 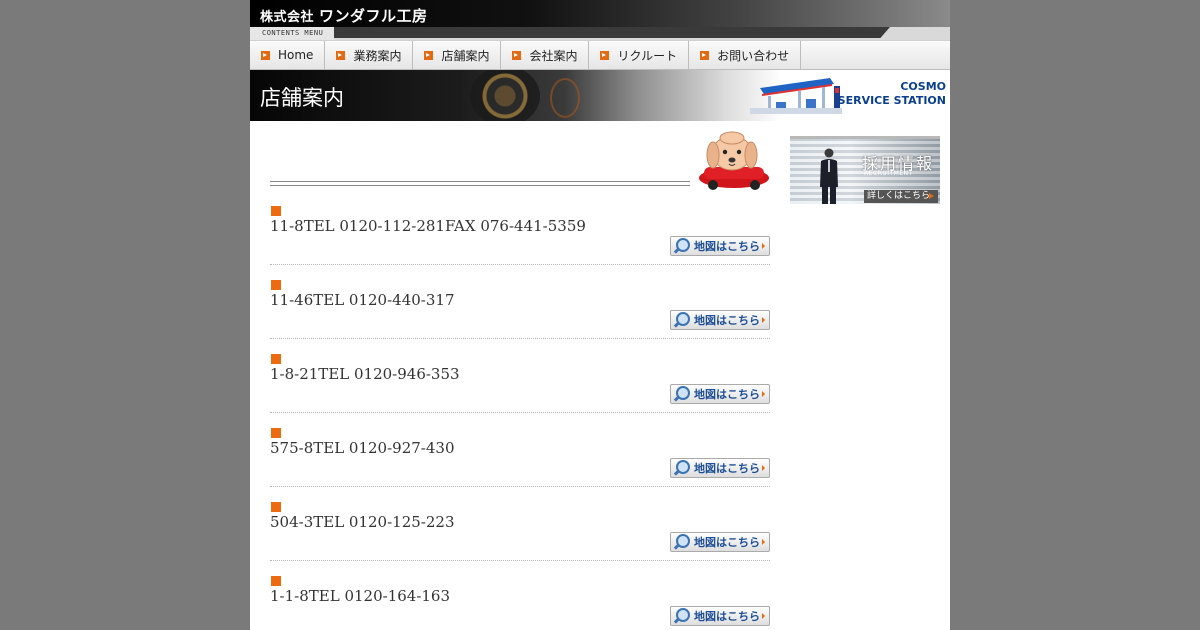 What do you see at coordinates (600, 95) in the screenshot?
I see `page-header-banner: 店舗案内 COSMO SERVICE STATION` at bounding box center [600, 95].